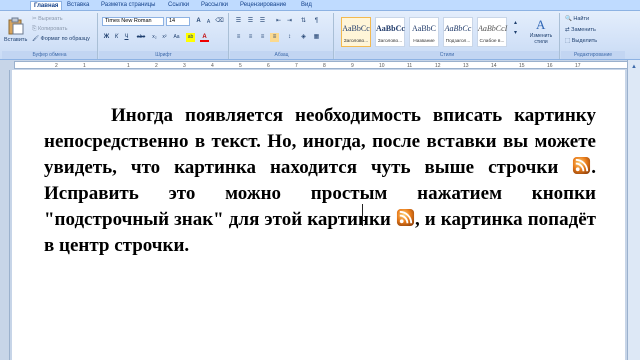  I want to click on paste-icon, so click(16, 26).